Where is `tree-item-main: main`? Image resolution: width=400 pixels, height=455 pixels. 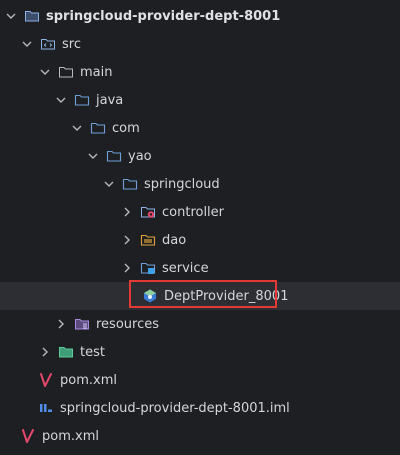
tree-item-main: main is located at coordinates (200, 72).